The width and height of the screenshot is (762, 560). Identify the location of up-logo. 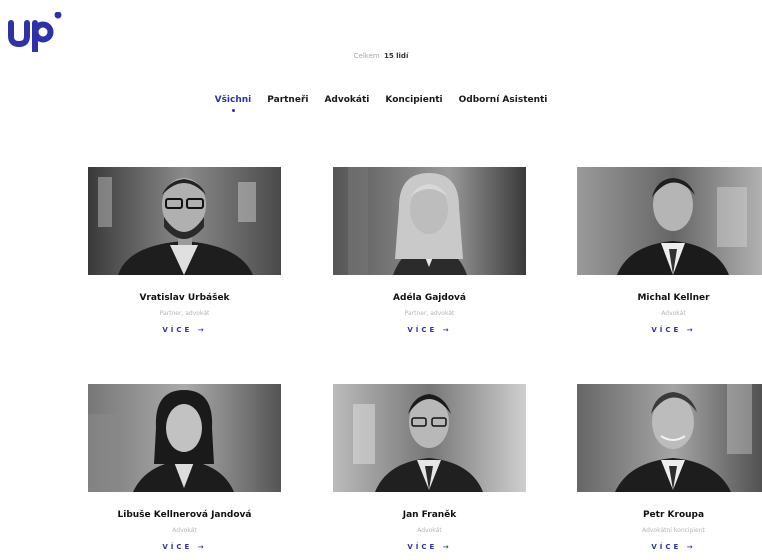
(36, 32).